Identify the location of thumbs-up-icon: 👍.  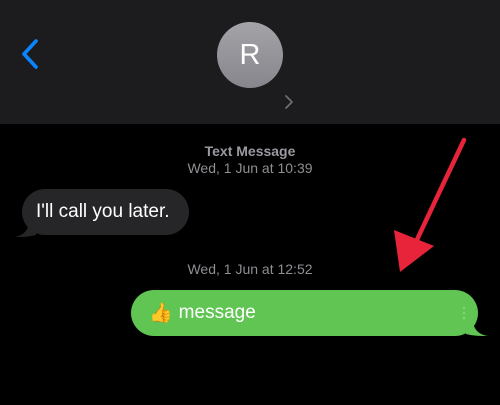
(161, 313).